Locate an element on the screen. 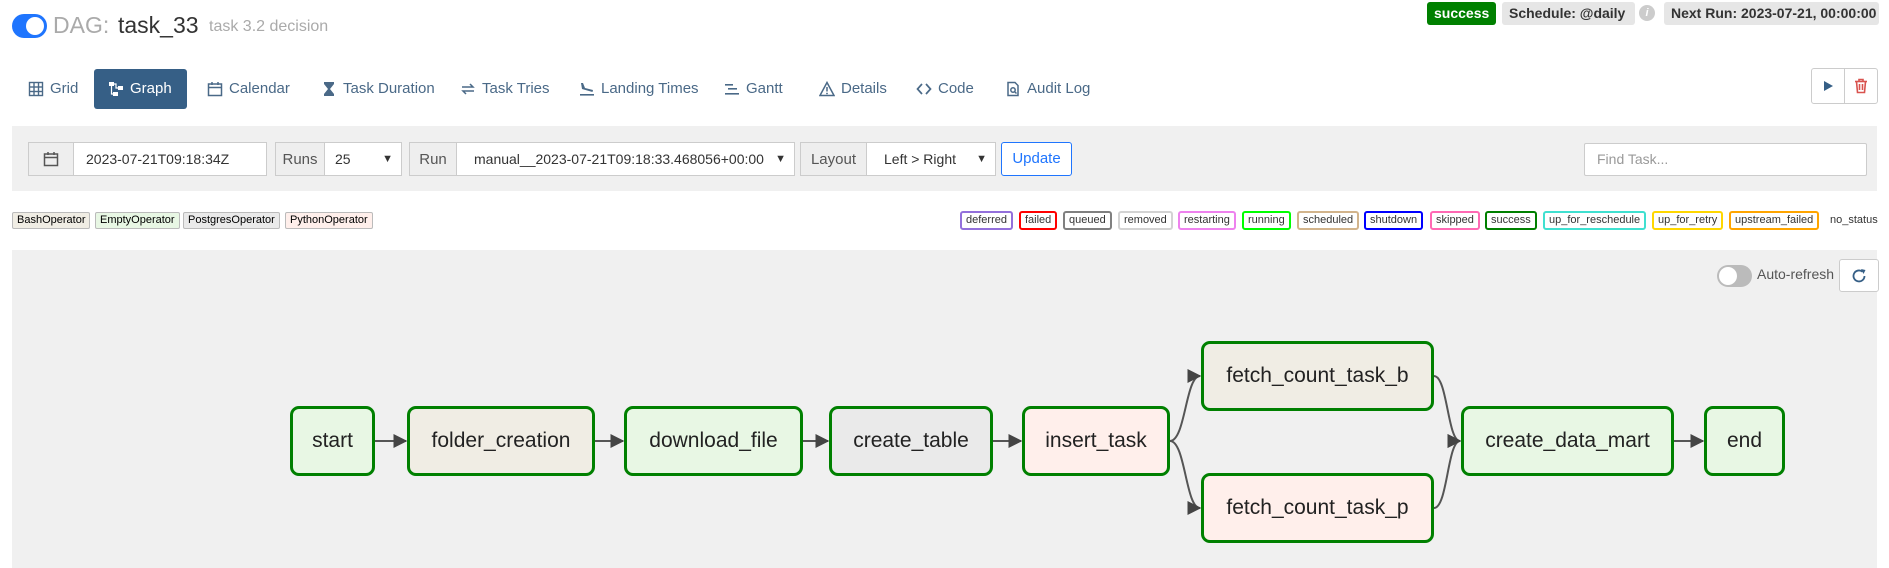 This screenshot has width=1889, height=568. runs-label: Runs is located at coordinates (300, 159).